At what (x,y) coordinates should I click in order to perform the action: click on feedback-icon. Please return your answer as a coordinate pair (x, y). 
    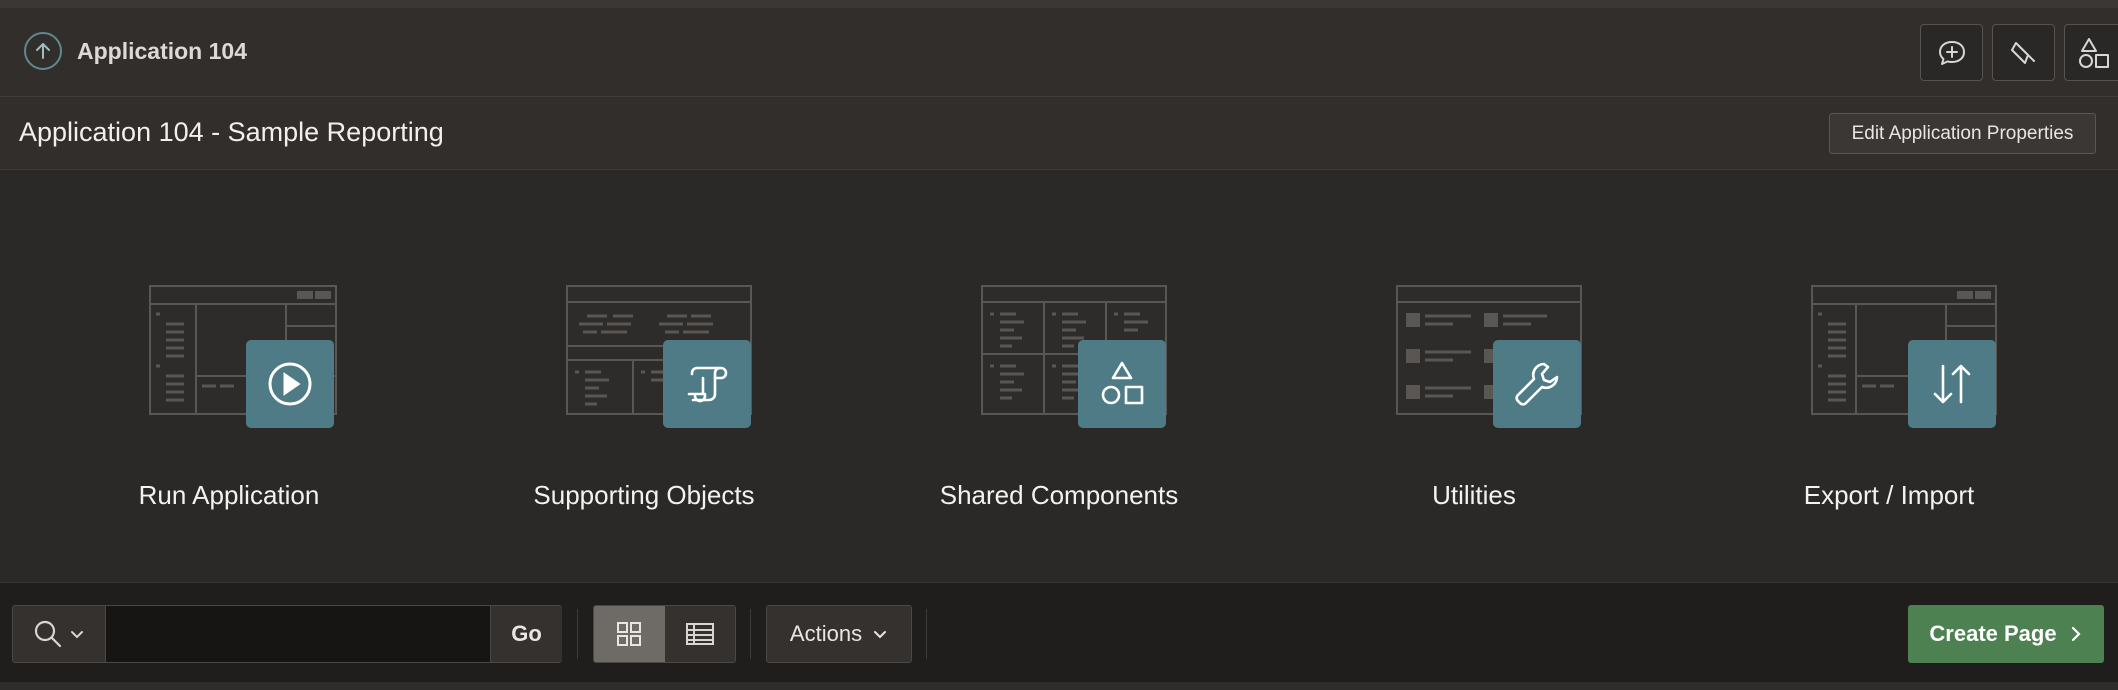
    Looking at the image, I should click on (1951, 52).